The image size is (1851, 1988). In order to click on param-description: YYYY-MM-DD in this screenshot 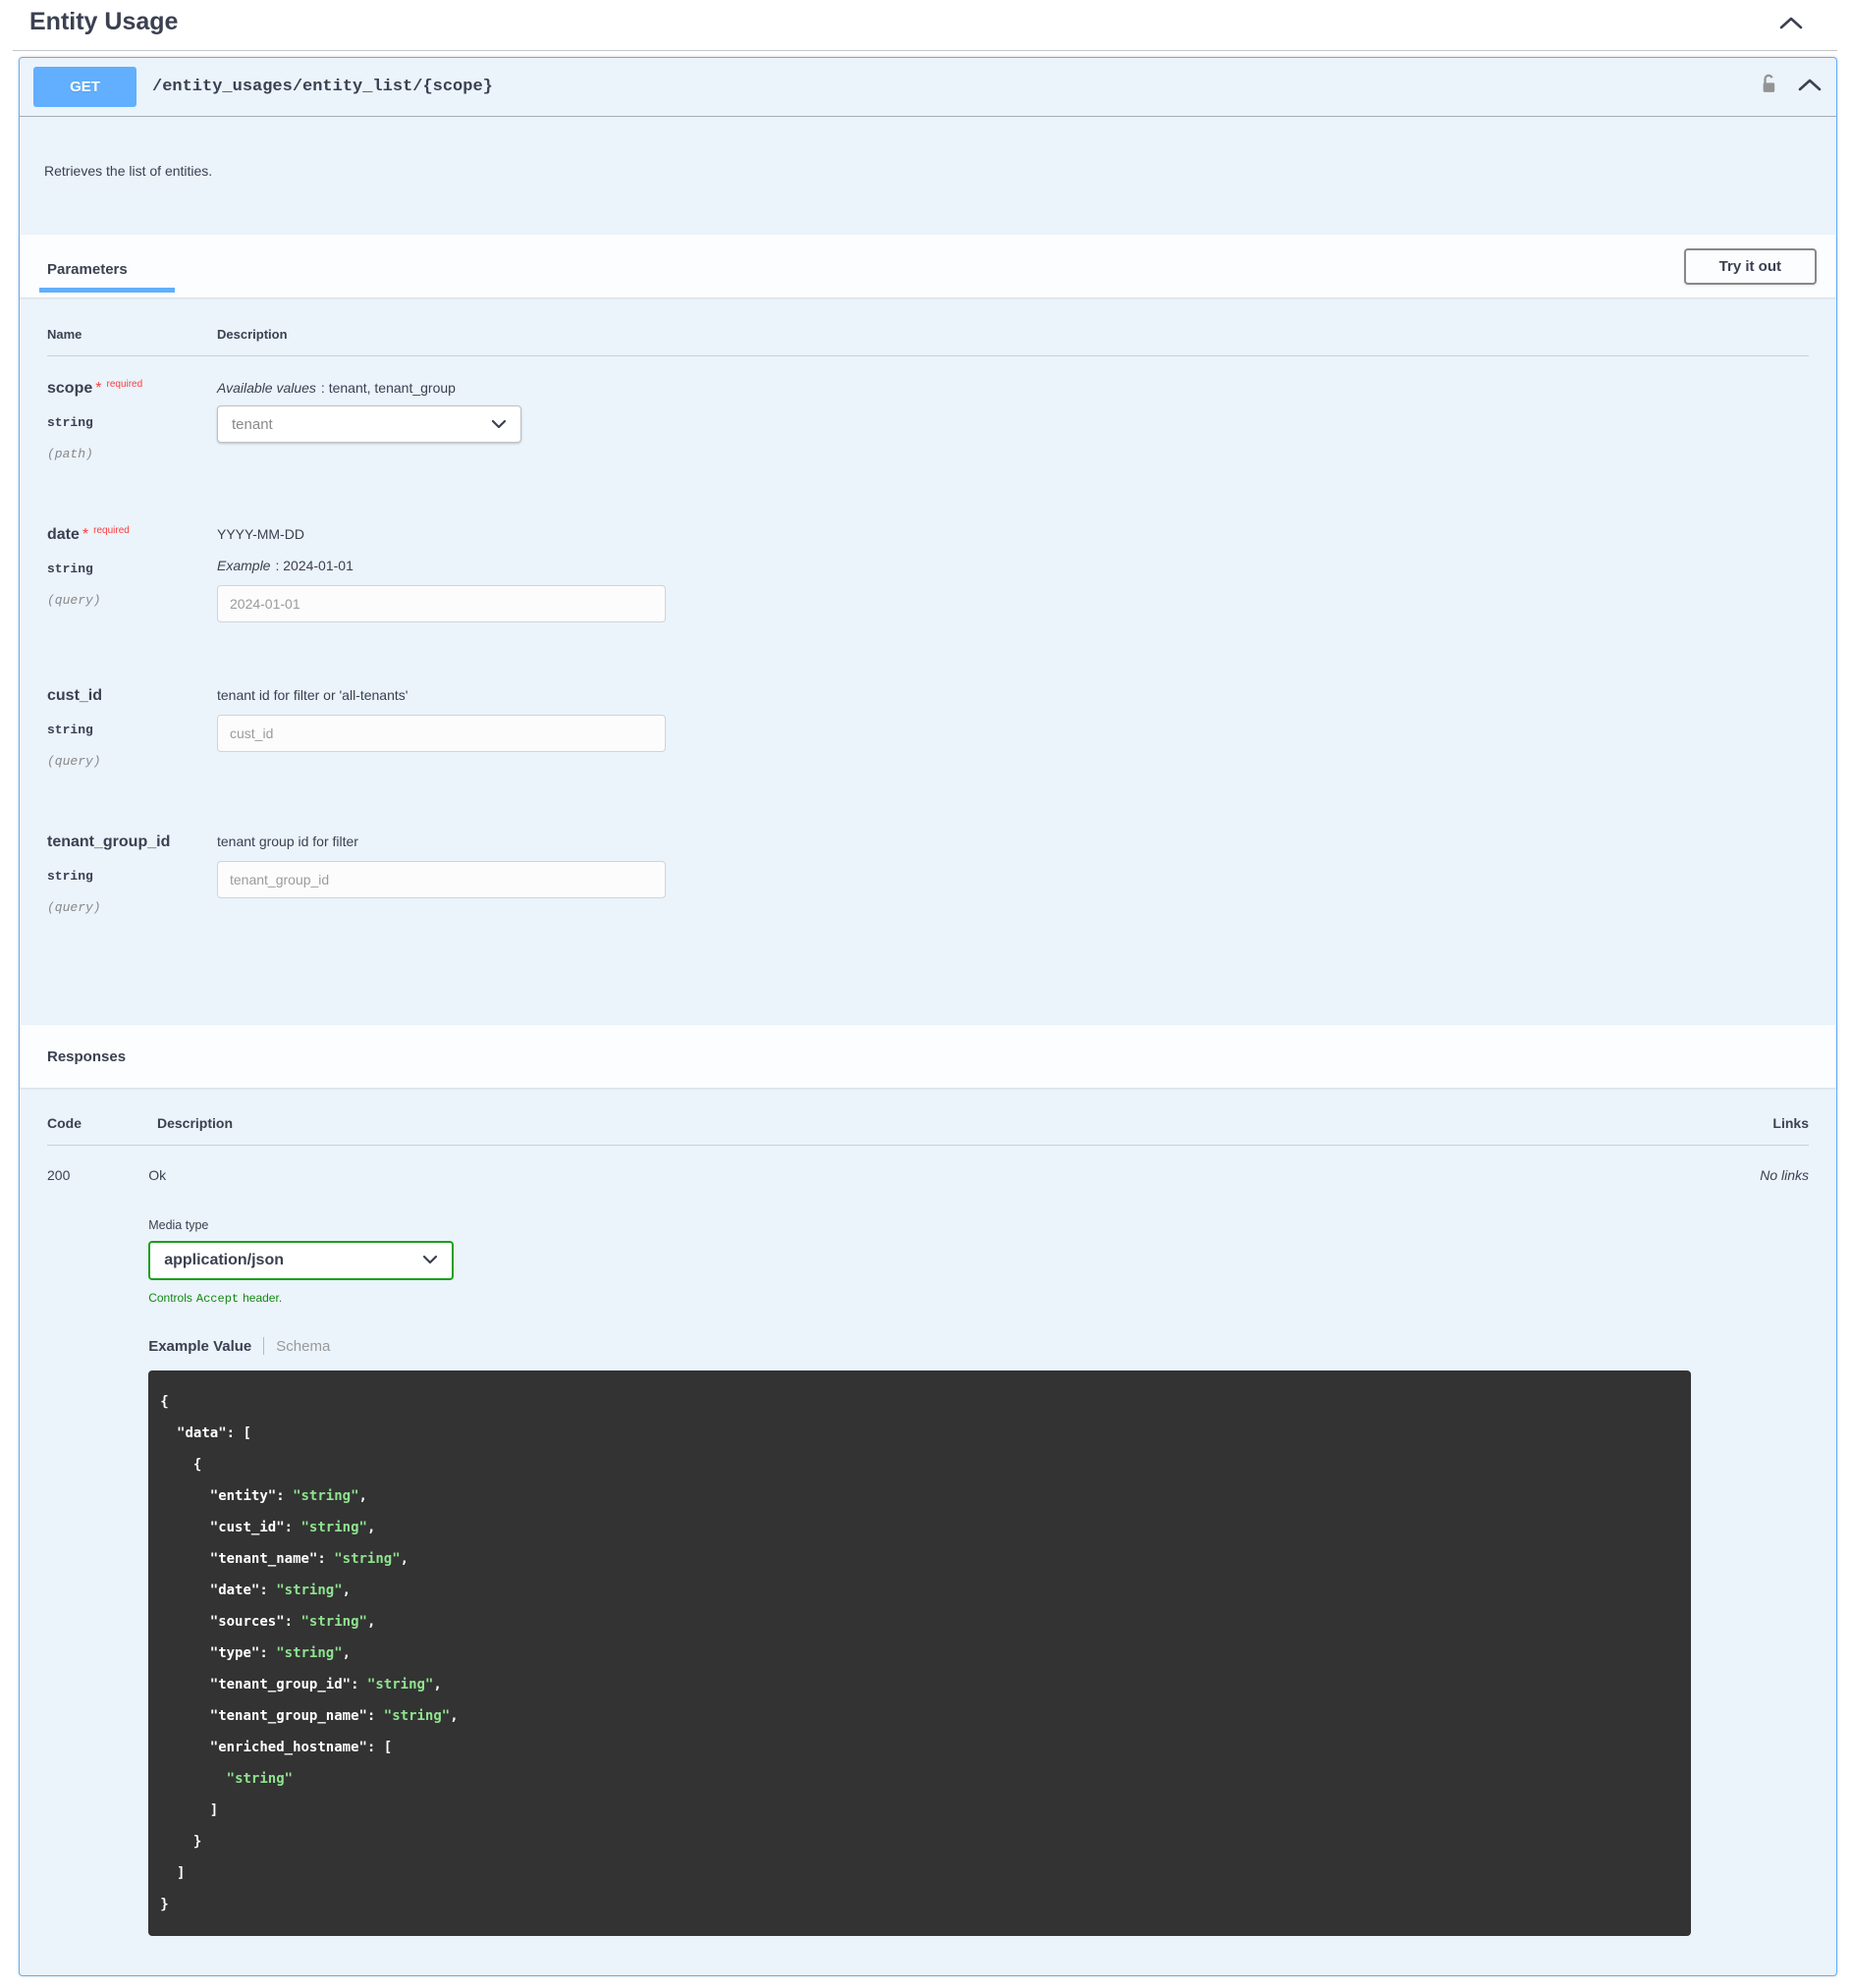, I will do `click(261, 534)`.